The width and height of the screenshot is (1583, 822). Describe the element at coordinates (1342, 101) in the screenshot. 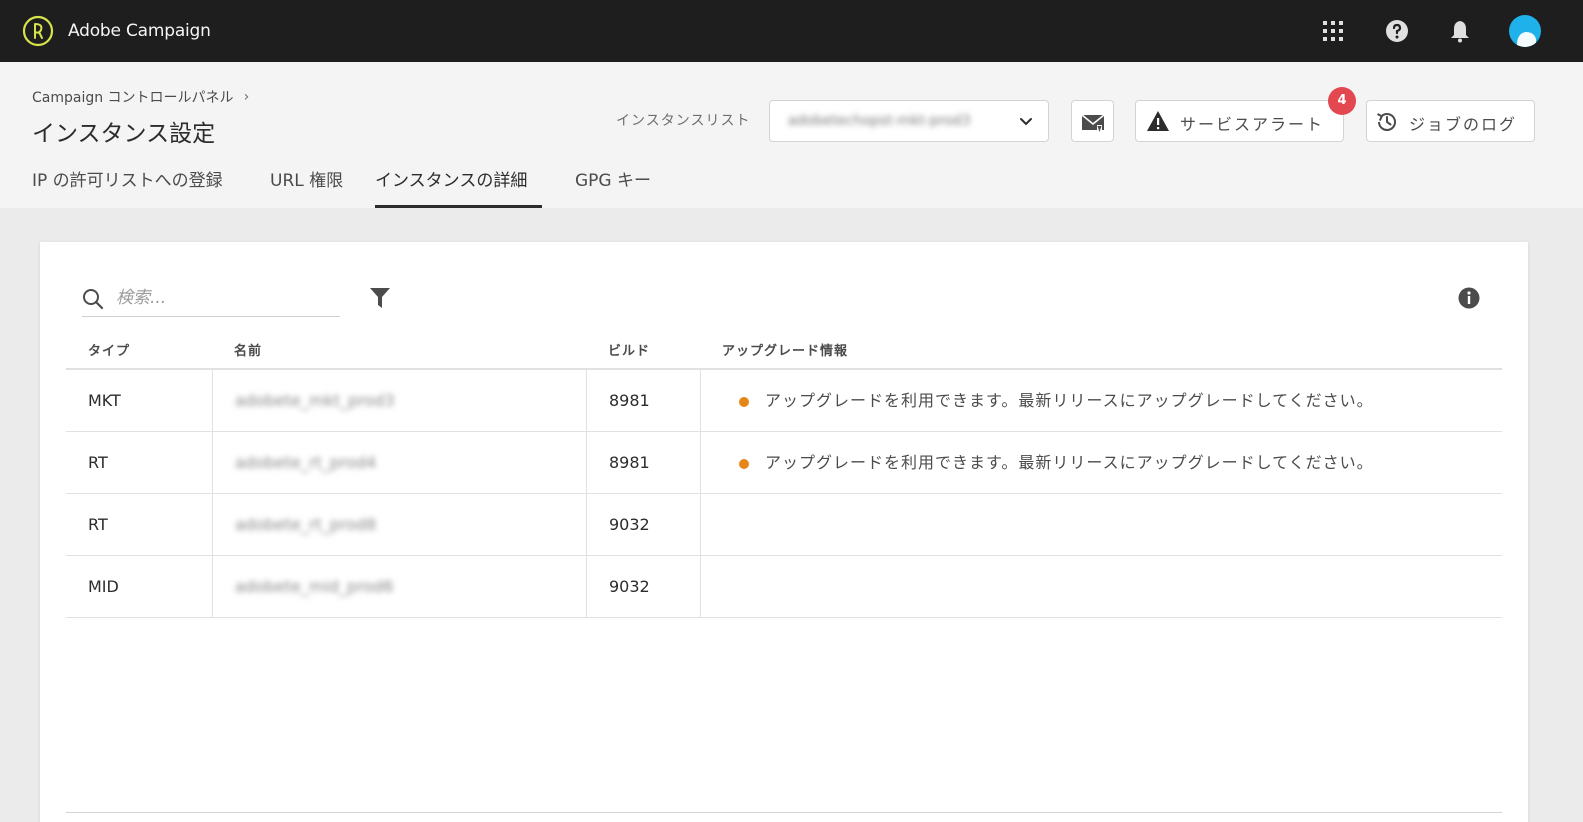

I see `alert-count-badge: 4` at that location.